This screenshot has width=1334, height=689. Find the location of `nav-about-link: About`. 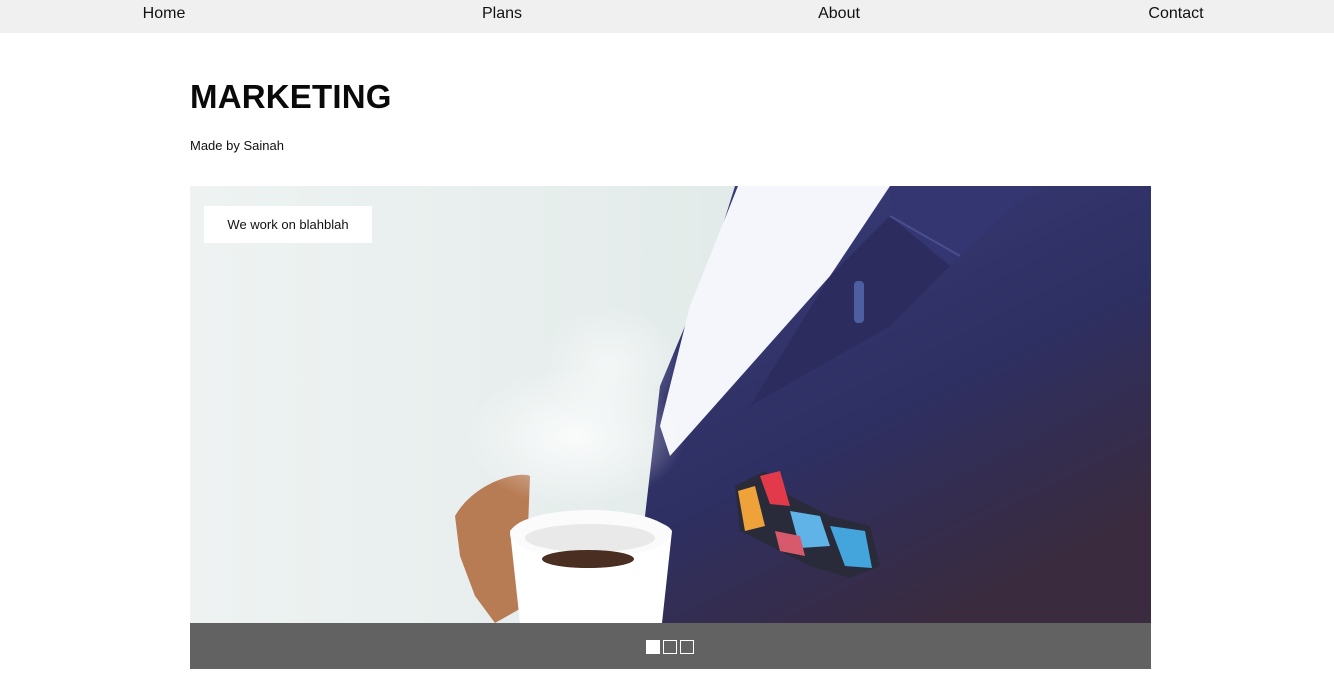

nav-about-link: About is located at coordinates (839, 14).